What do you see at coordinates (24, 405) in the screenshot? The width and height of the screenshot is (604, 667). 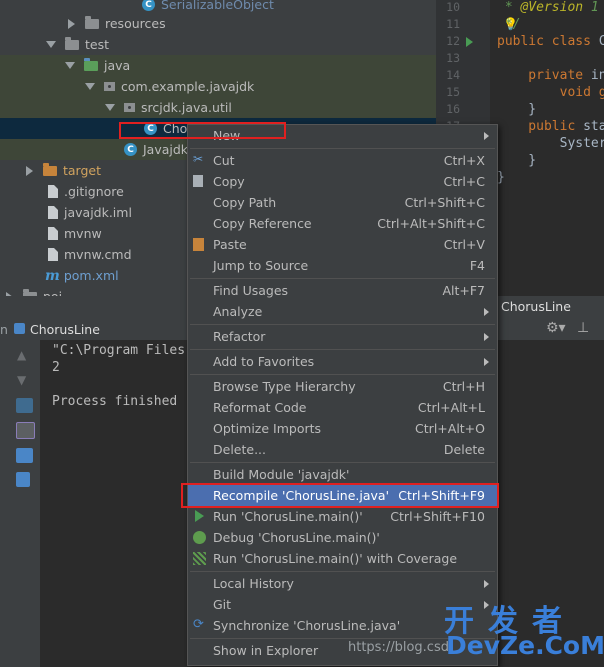 I see `soft-wrap-icon` at bounding box center [24, 405].